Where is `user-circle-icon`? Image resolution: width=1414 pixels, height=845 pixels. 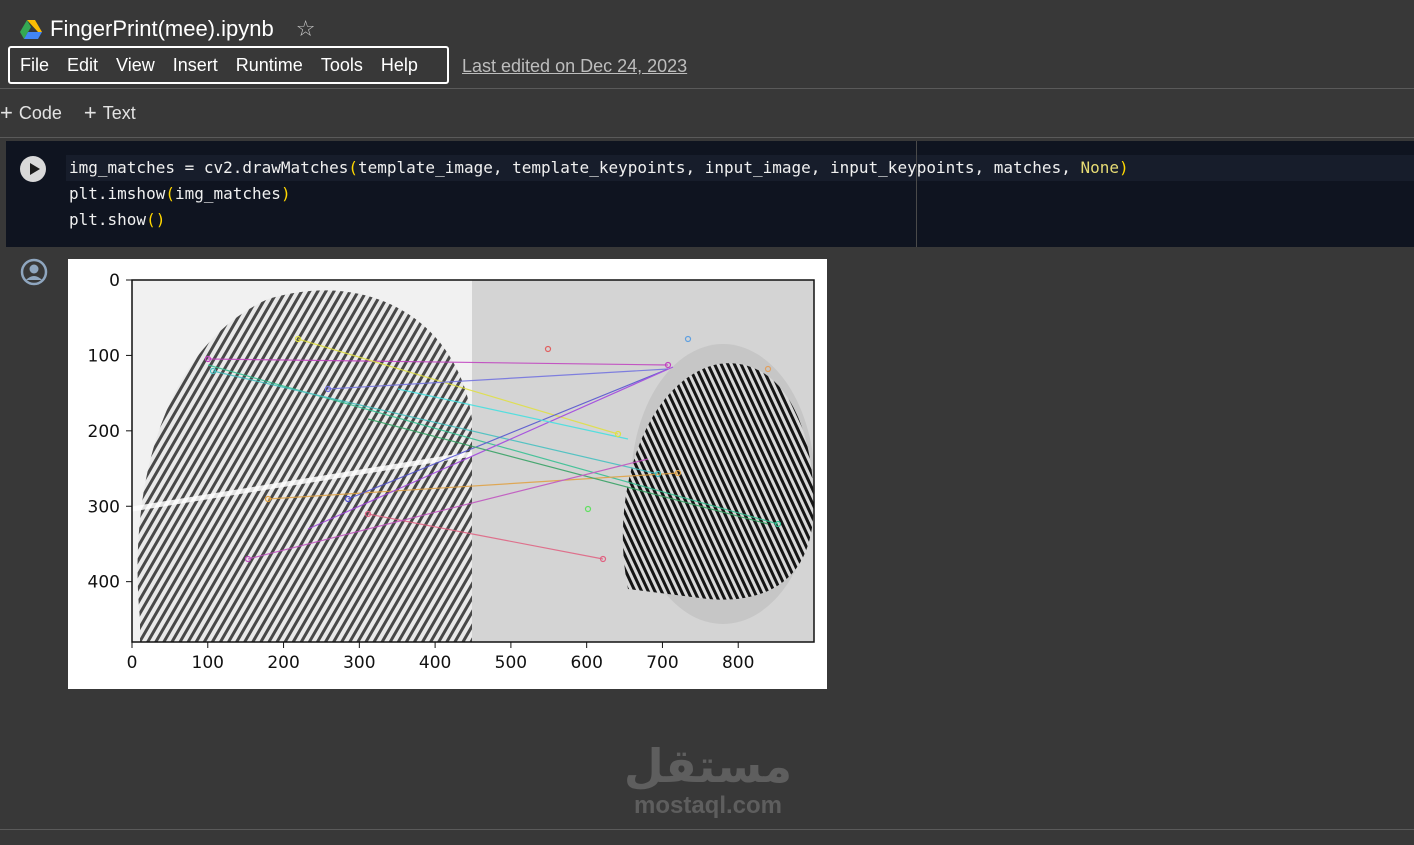 user-circle-icon is located at coordinates (34, 272).